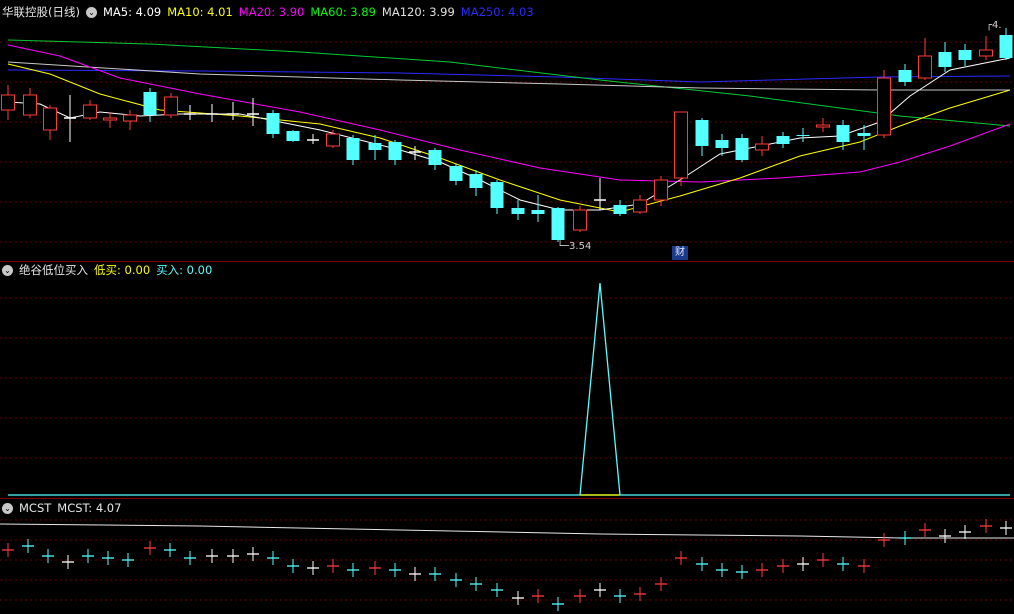 This screenshot has width=1014, height=614. I want to click on buy-signal-spike, so click(600, 389).